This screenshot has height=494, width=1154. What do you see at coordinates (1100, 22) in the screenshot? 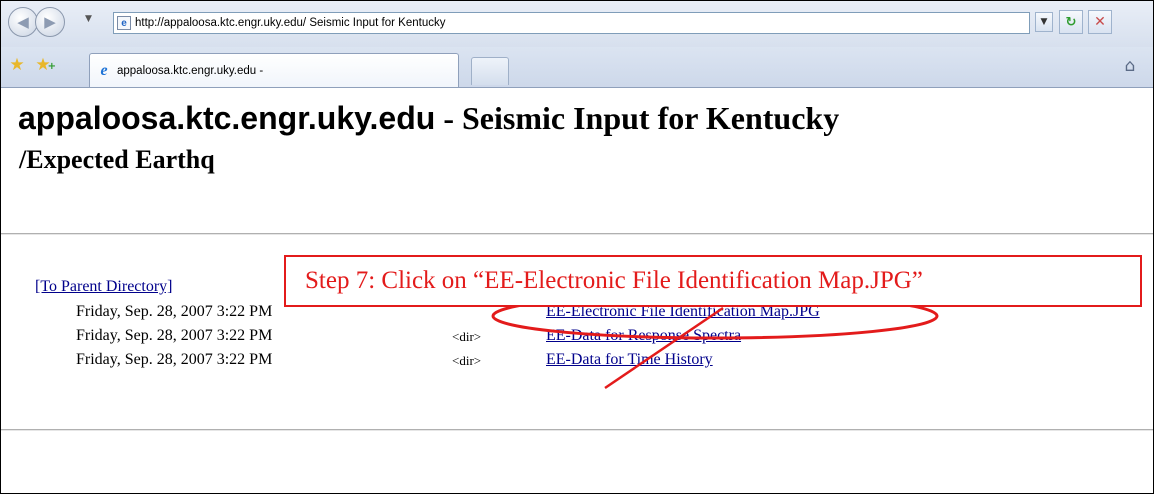
I see `stop-icon: ✕` at bounding box center [1100, 22].